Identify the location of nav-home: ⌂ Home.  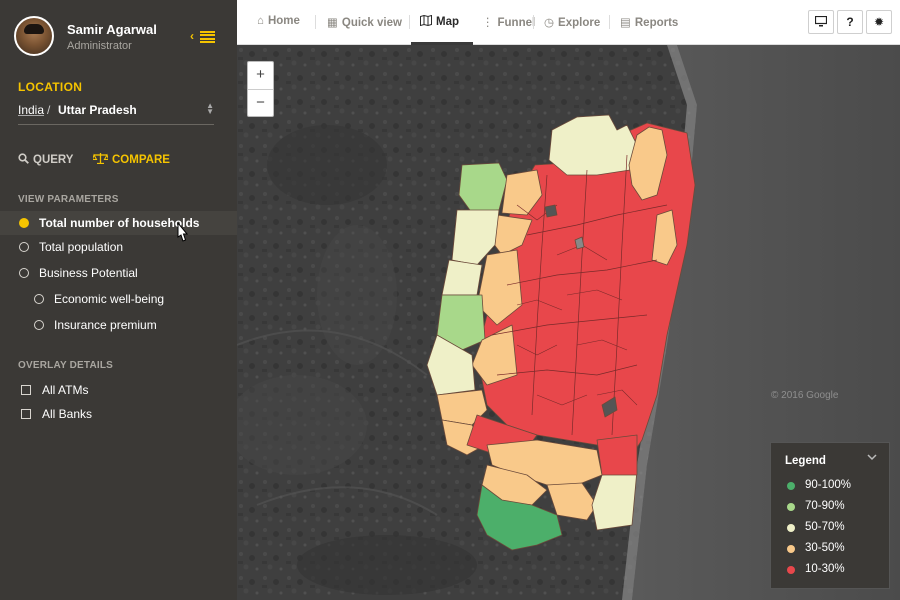
(278, 21).